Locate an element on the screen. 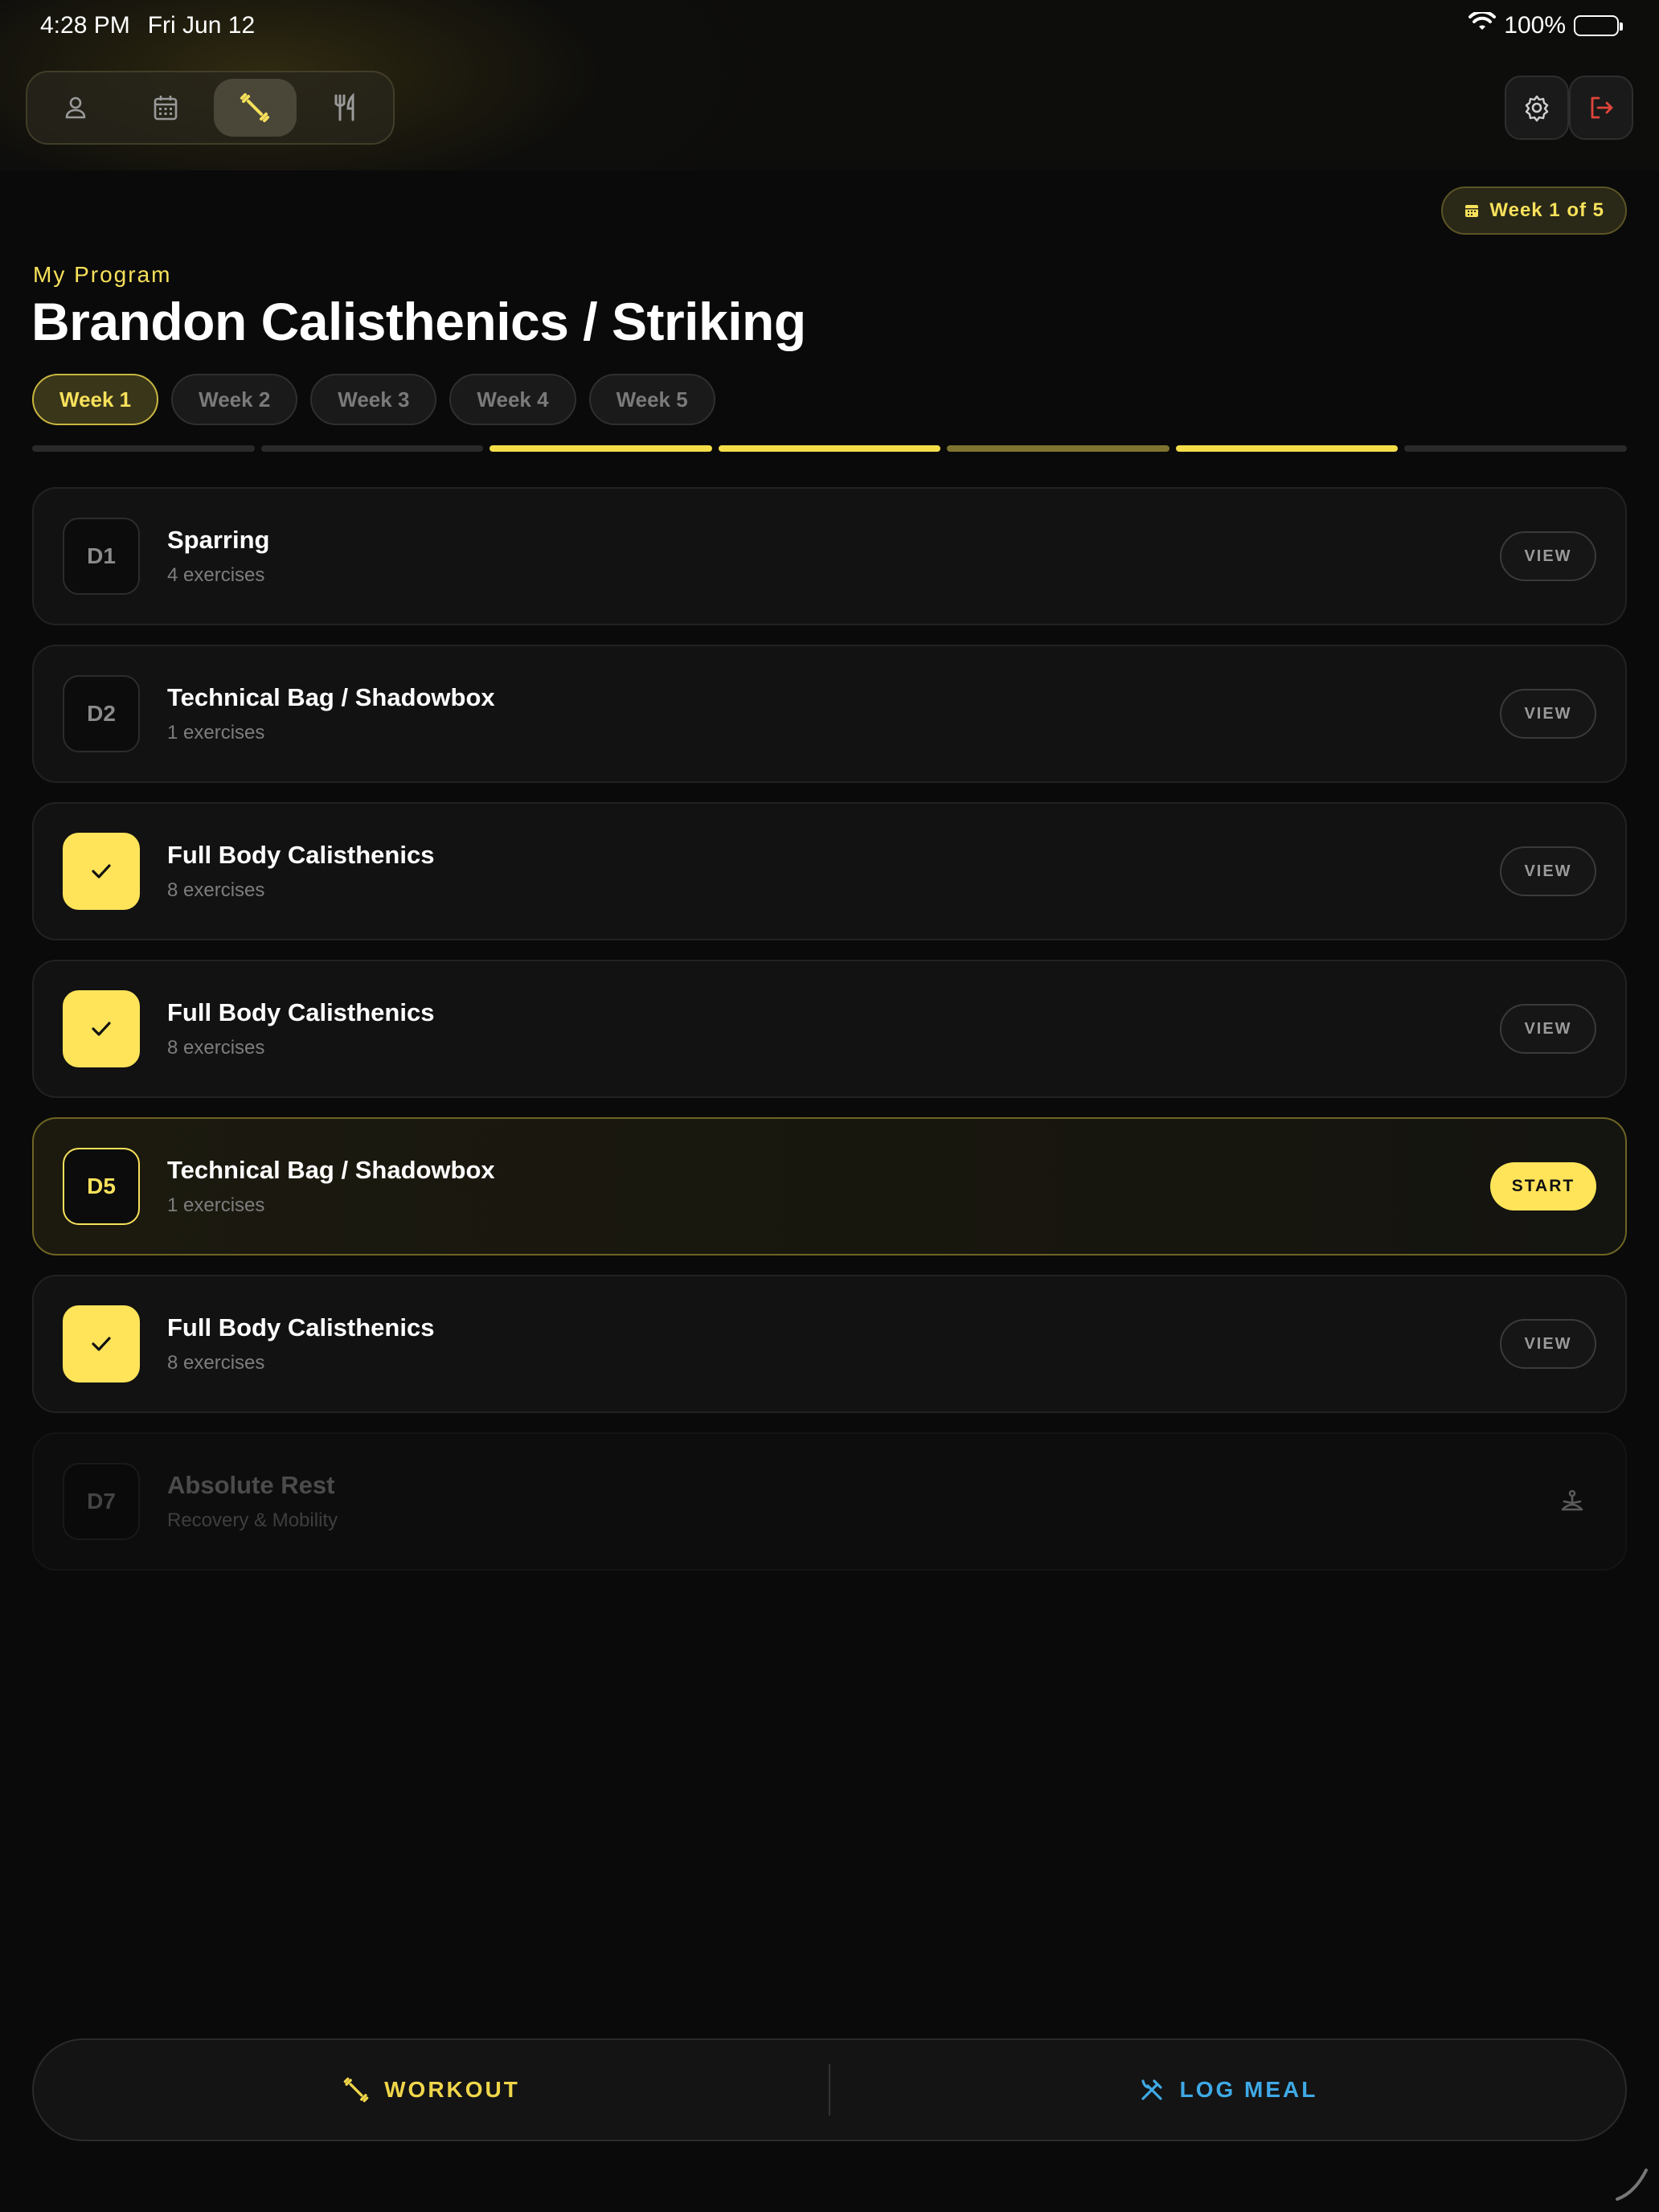 The height and width of the screenshot is (2212, 1659). battery-percent: 100% is located at coordinates (1535, 25).